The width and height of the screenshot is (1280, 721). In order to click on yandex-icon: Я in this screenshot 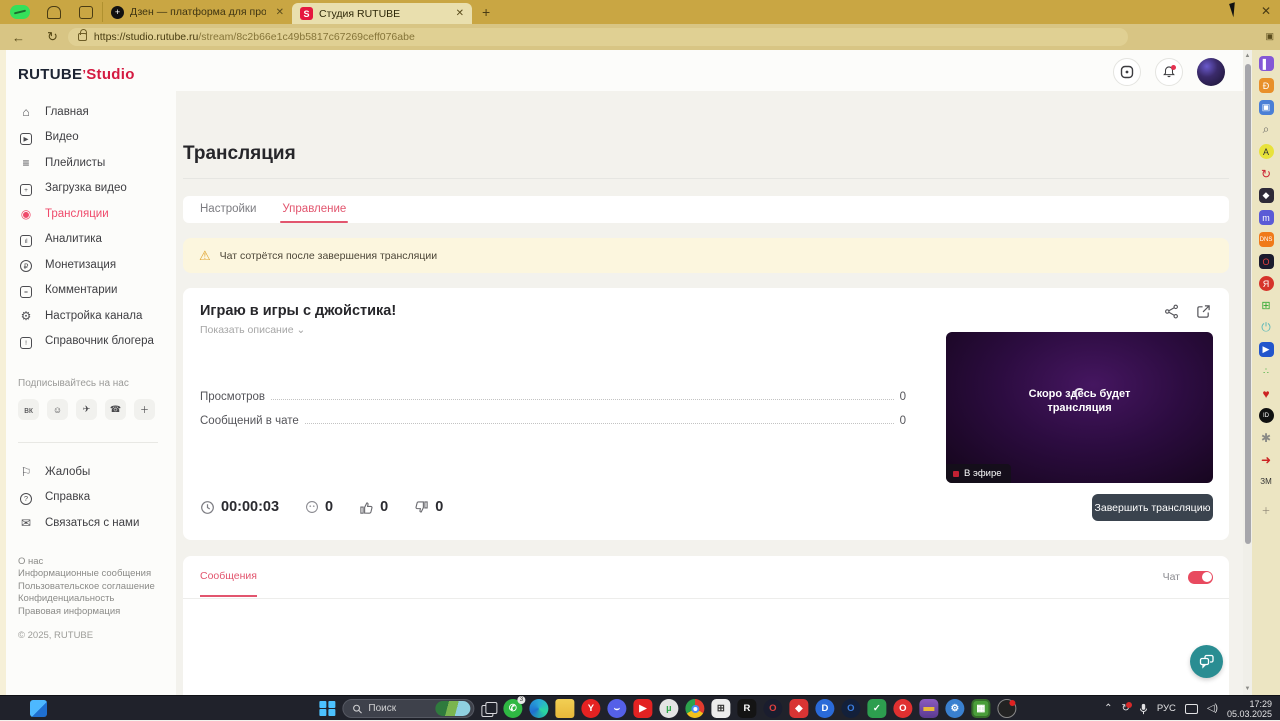, I will do `click(1266, 283)`.